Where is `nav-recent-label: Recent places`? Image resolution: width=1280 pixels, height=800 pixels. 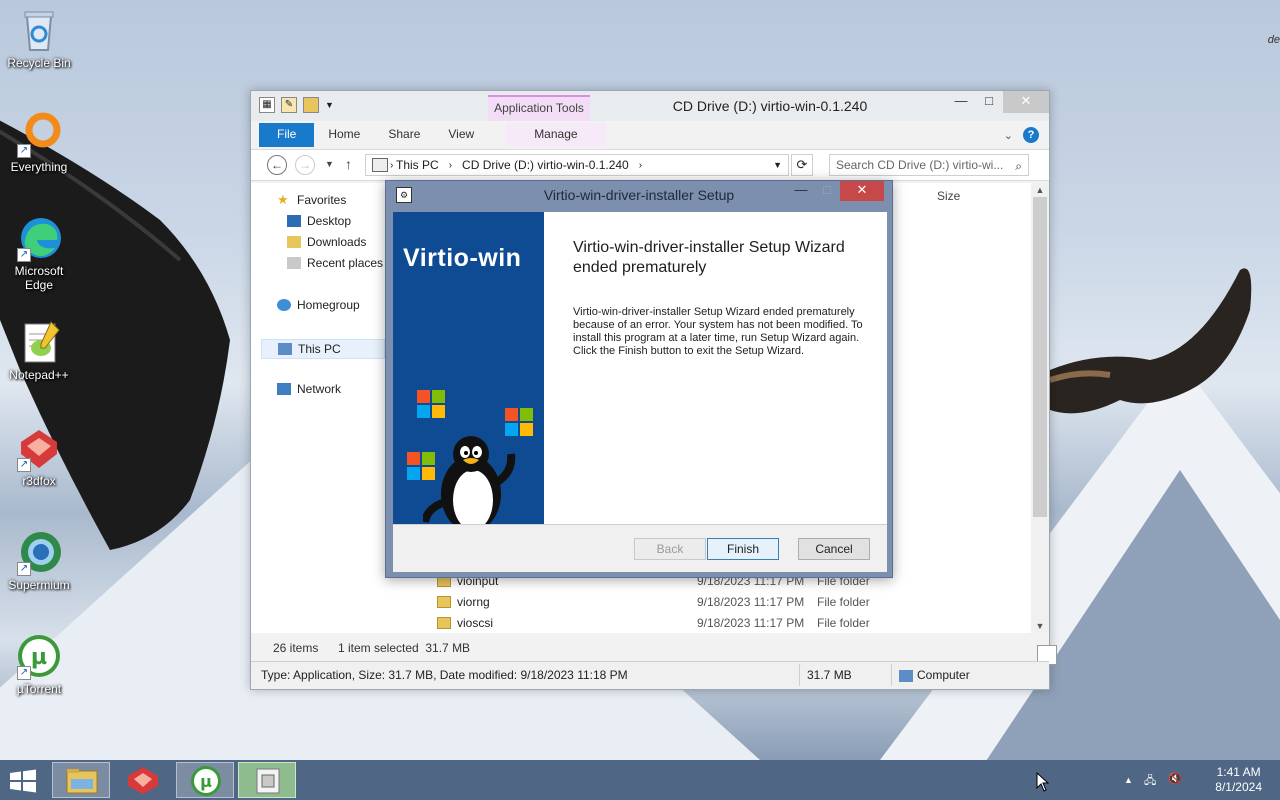
nav-recent-label: Recent places is located at coordinates (345, 263).